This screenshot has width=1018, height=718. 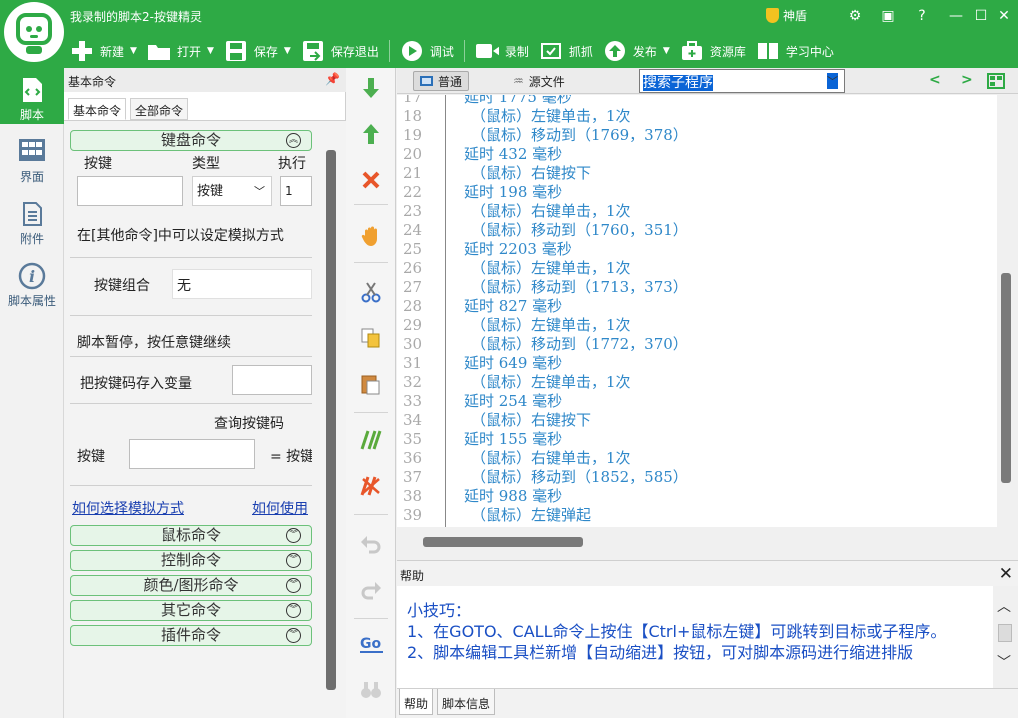 What do you see at coordinates (855, 16) in the screenshot?
I see `settings-icon: ⚙` at bounding box center [855, 16].